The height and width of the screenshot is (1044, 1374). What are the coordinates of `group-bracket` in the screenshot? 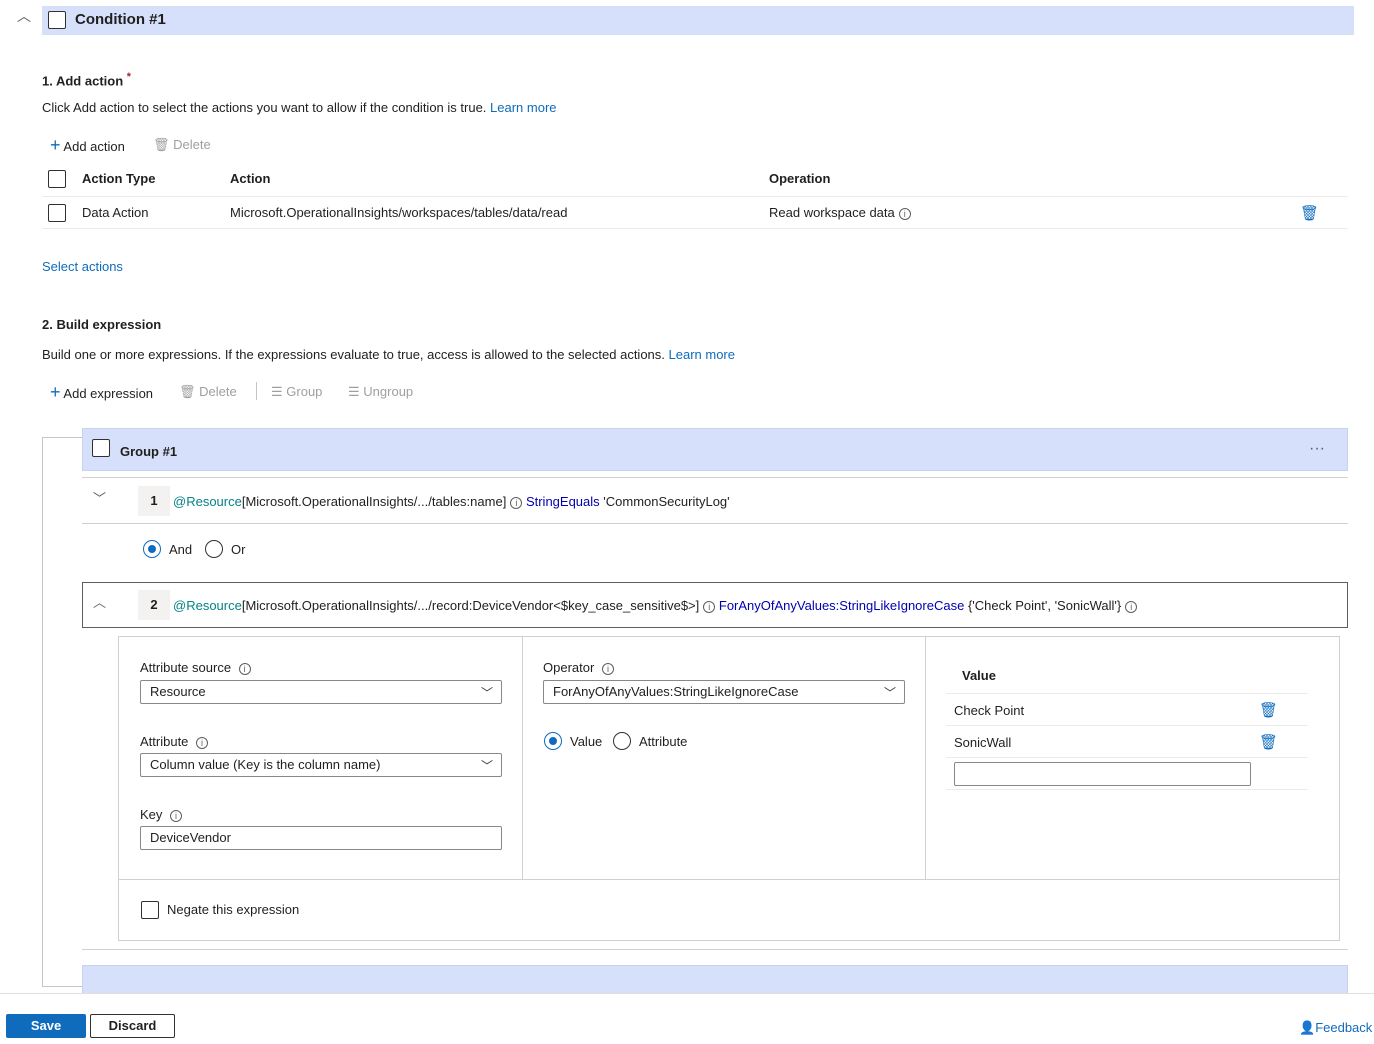 It's located at (62, 712).